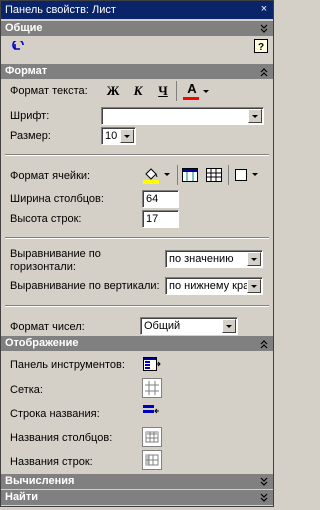 This screenshot has height=510, width=320. Describe the element at coordinates (241, 175) in the screenshot. I see `borders-icon` at that location.